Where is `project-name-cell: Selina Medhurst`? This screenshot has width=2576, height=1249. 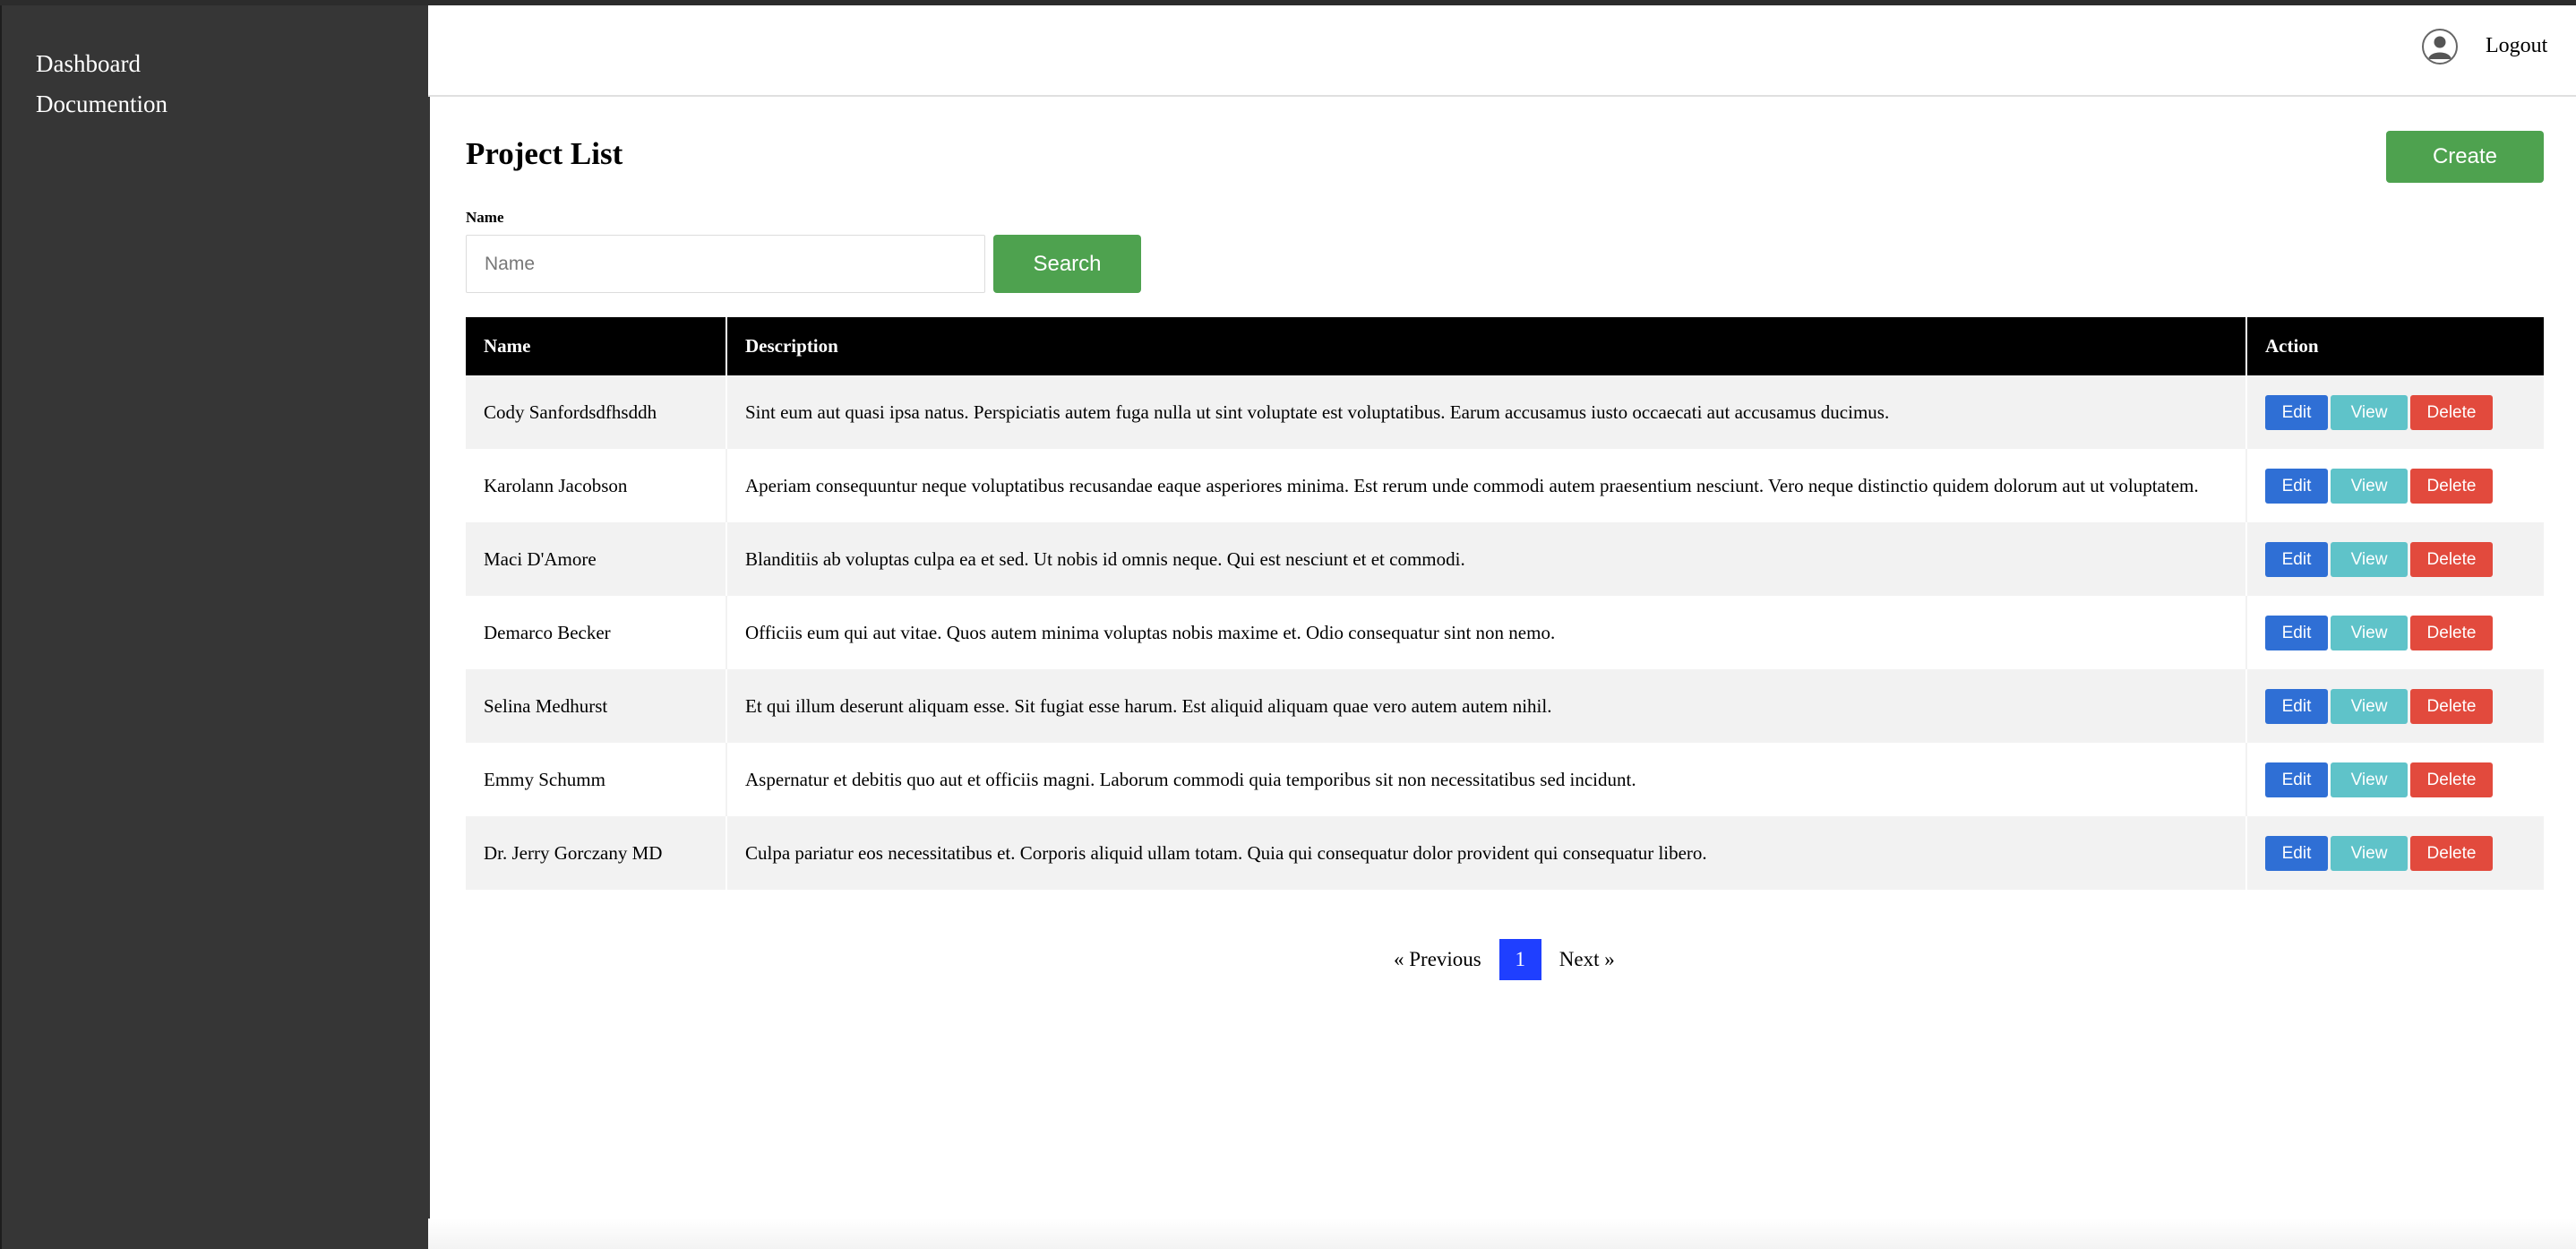
project-name-cell: Selina Medhurst is located at coordinates (596, 706).